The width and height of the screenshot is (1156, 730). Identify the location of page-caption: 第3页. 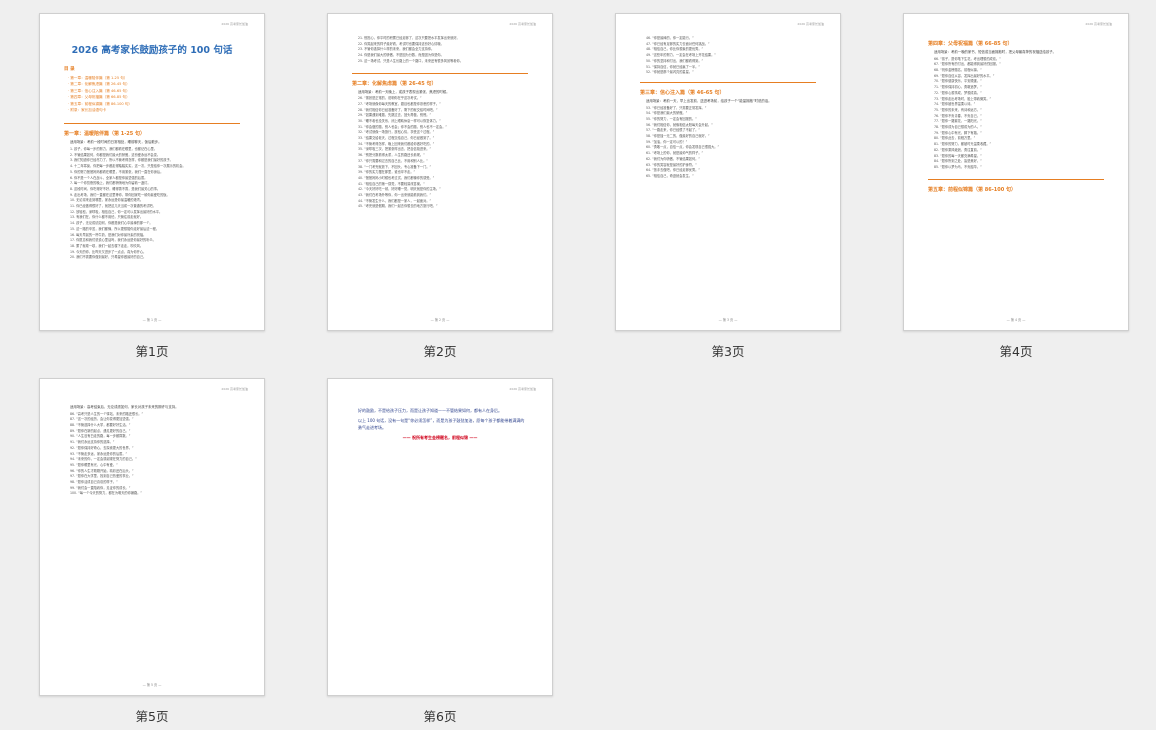
(728, 351).